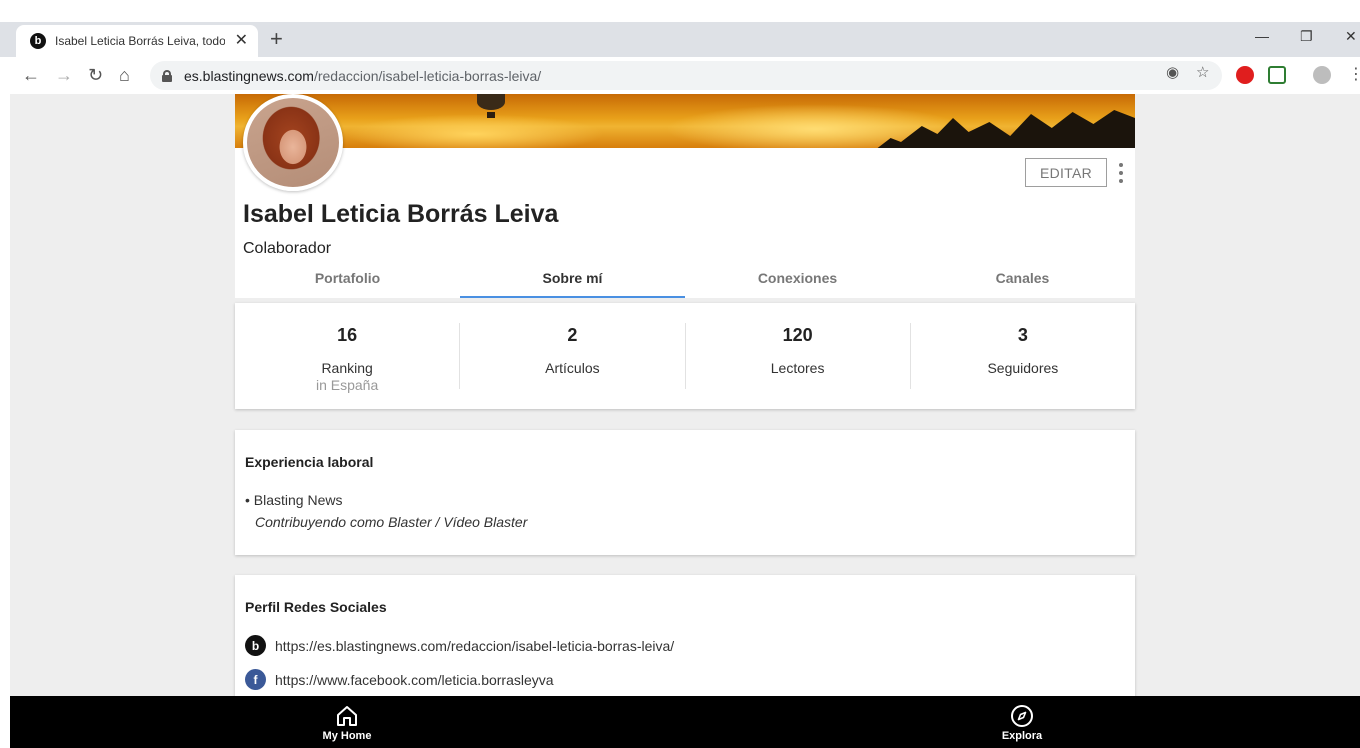  What do you see at coordinates (572, 368) in the screenshot?
I see `stat-label: Artículos` at bounding box center [572, 368].